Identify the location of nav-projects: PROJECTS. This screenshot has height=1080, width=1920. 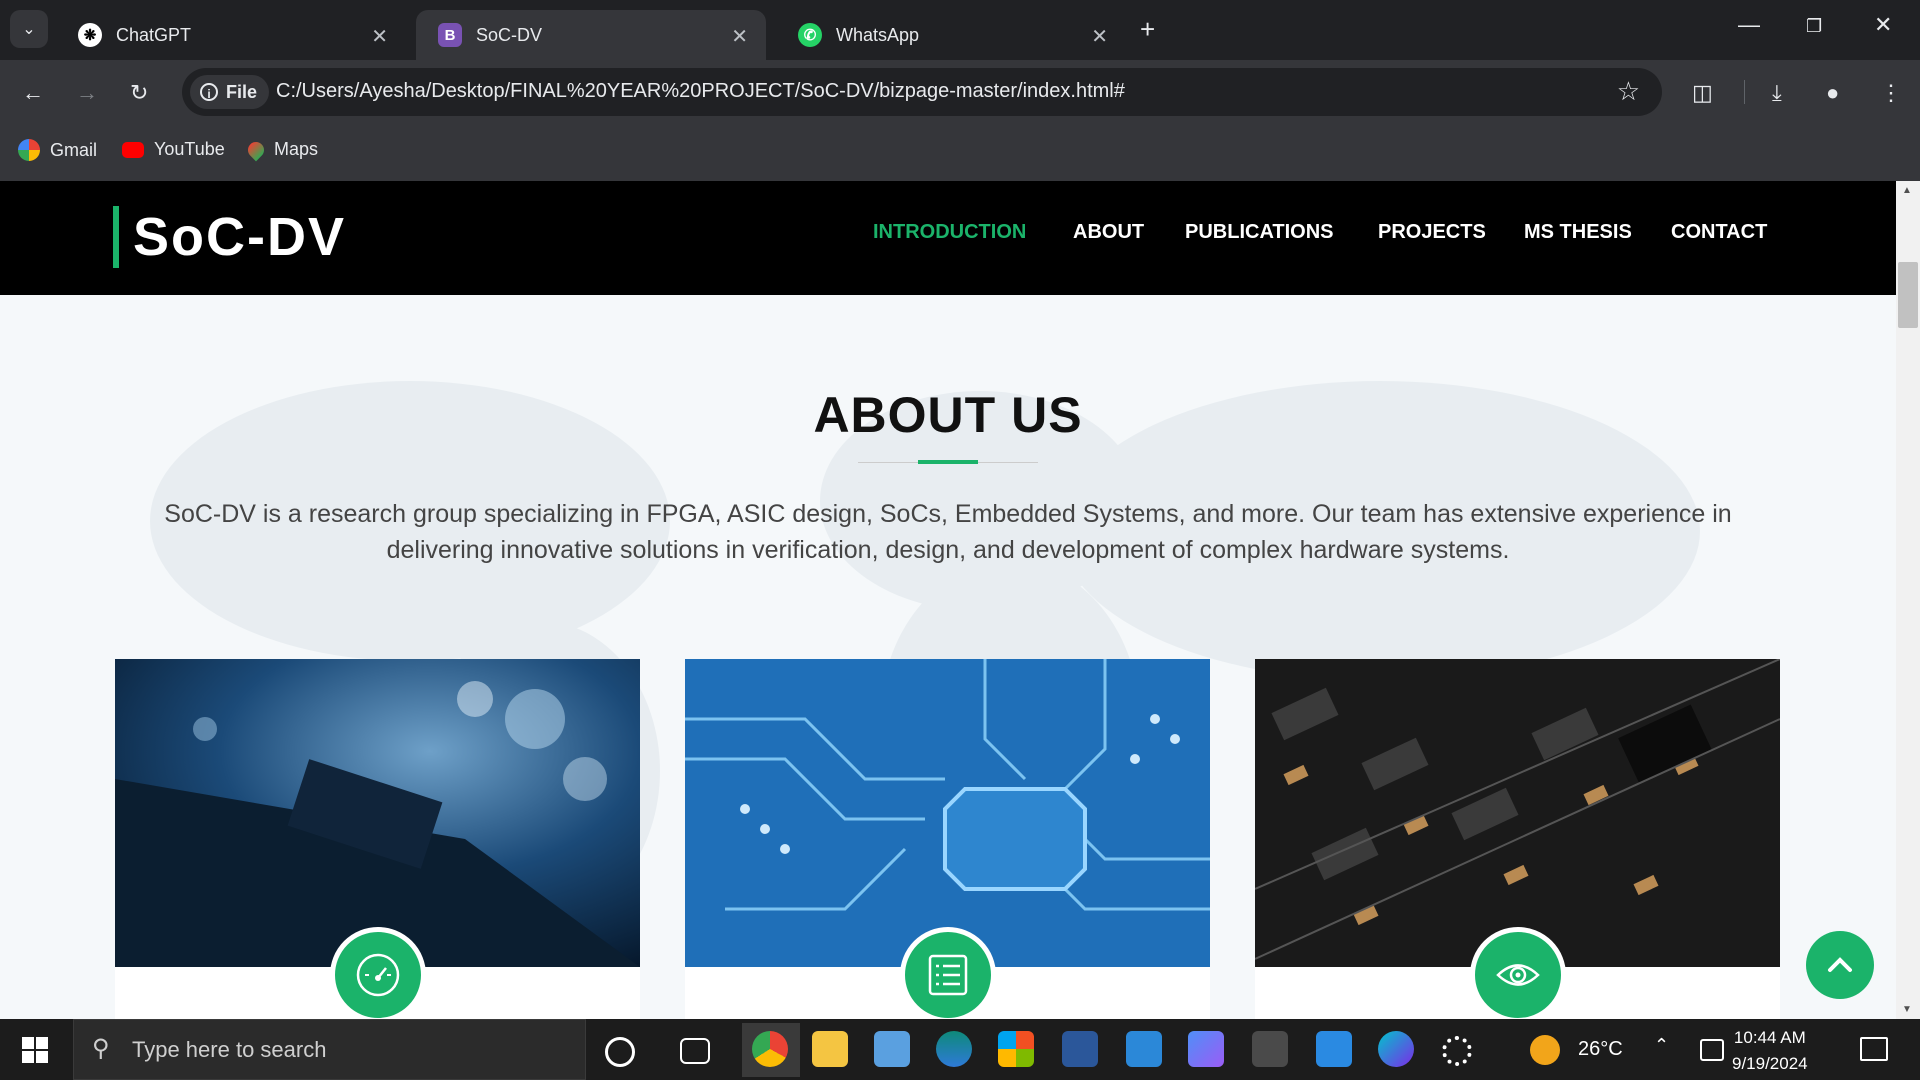
(1432, 232).